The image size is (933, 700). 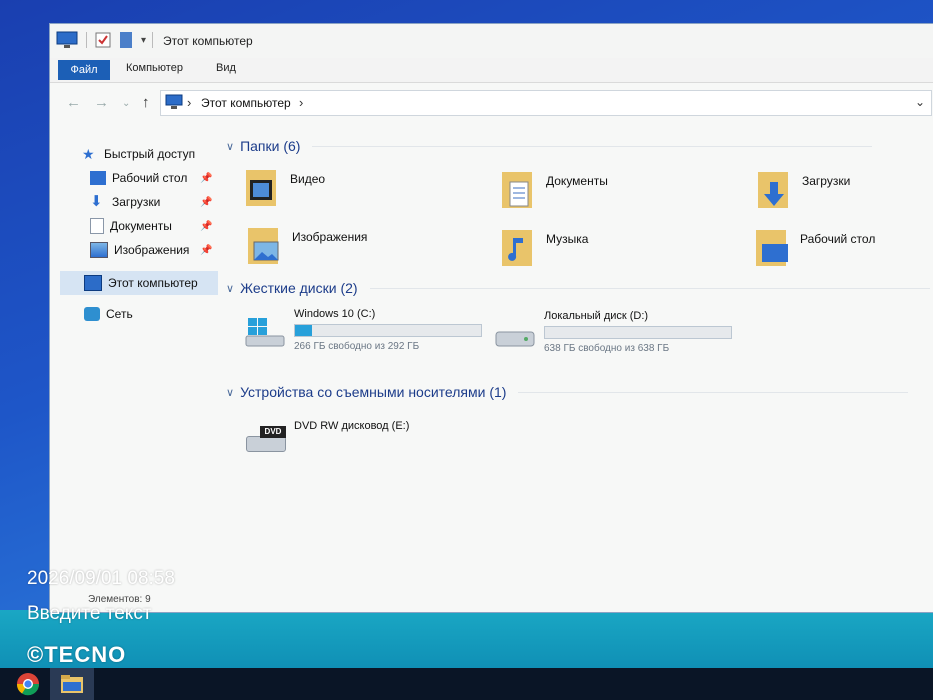 I want to click on sidebar-item-label: Этот компьютер, so click(x=153, y=283).